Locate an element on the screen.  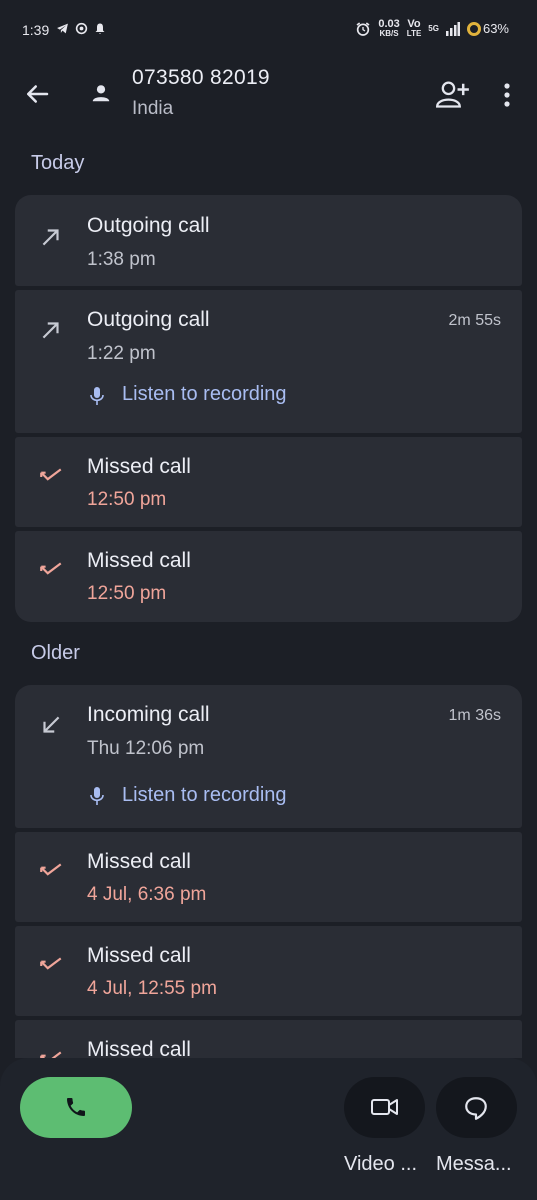
call-log-entry: Missed call 4 Jul, 6:36 pm is located at coordinates (268, 877).